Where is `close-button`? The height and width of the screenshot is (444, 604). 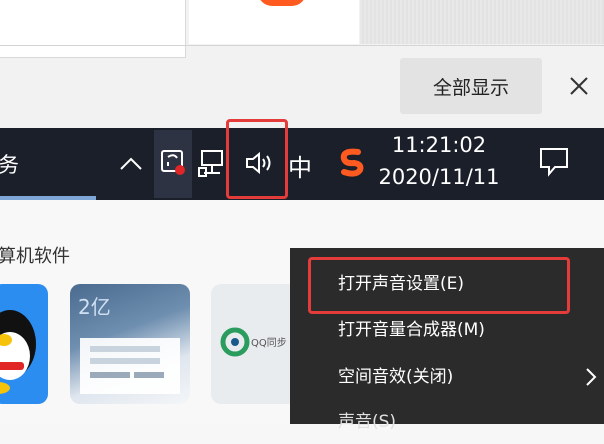
close-button is located at coordinates (579, 86).